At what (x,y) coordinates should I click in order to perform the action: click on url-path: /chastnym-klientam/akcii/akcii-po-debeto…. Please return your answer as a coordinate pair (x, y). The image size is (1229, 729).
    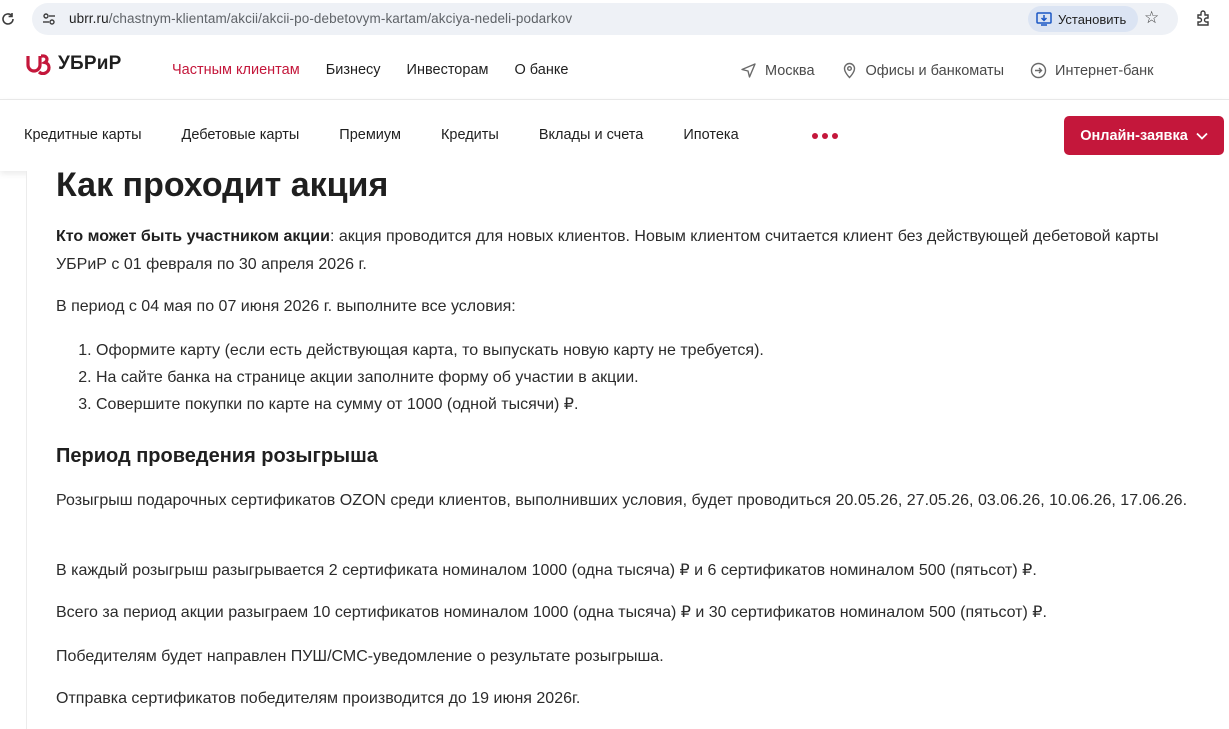
    Looking at the image, I should click on (340, 18).